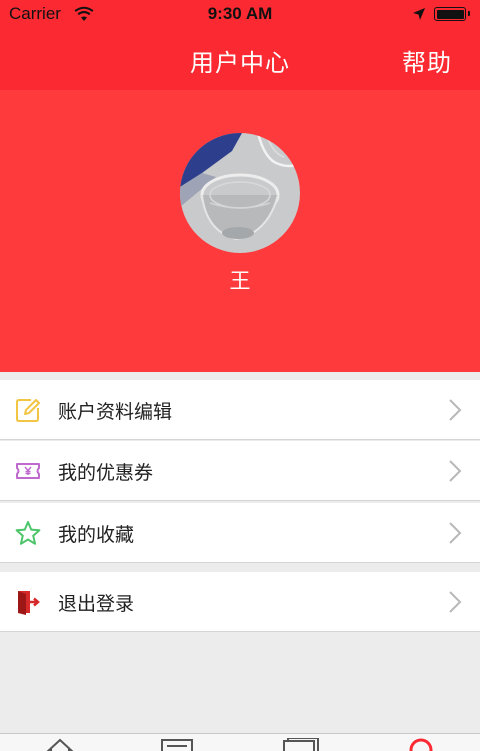 This screenshot has height=751, width=480. Describe the element at coordinates (240, 60) in the screenshot. I see `nav-bar: 用户中心 帮助` at that location.